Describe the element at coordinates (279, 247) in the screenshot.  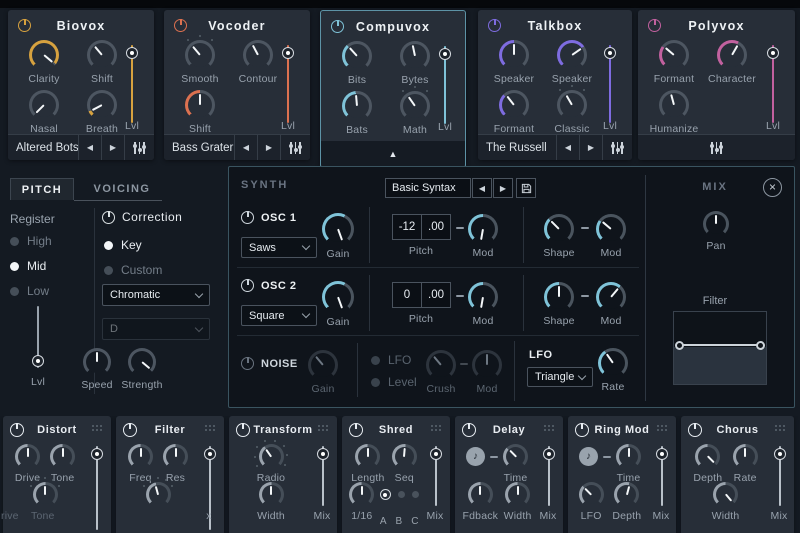
I see `osc1-wave-select: Saws` at that location.